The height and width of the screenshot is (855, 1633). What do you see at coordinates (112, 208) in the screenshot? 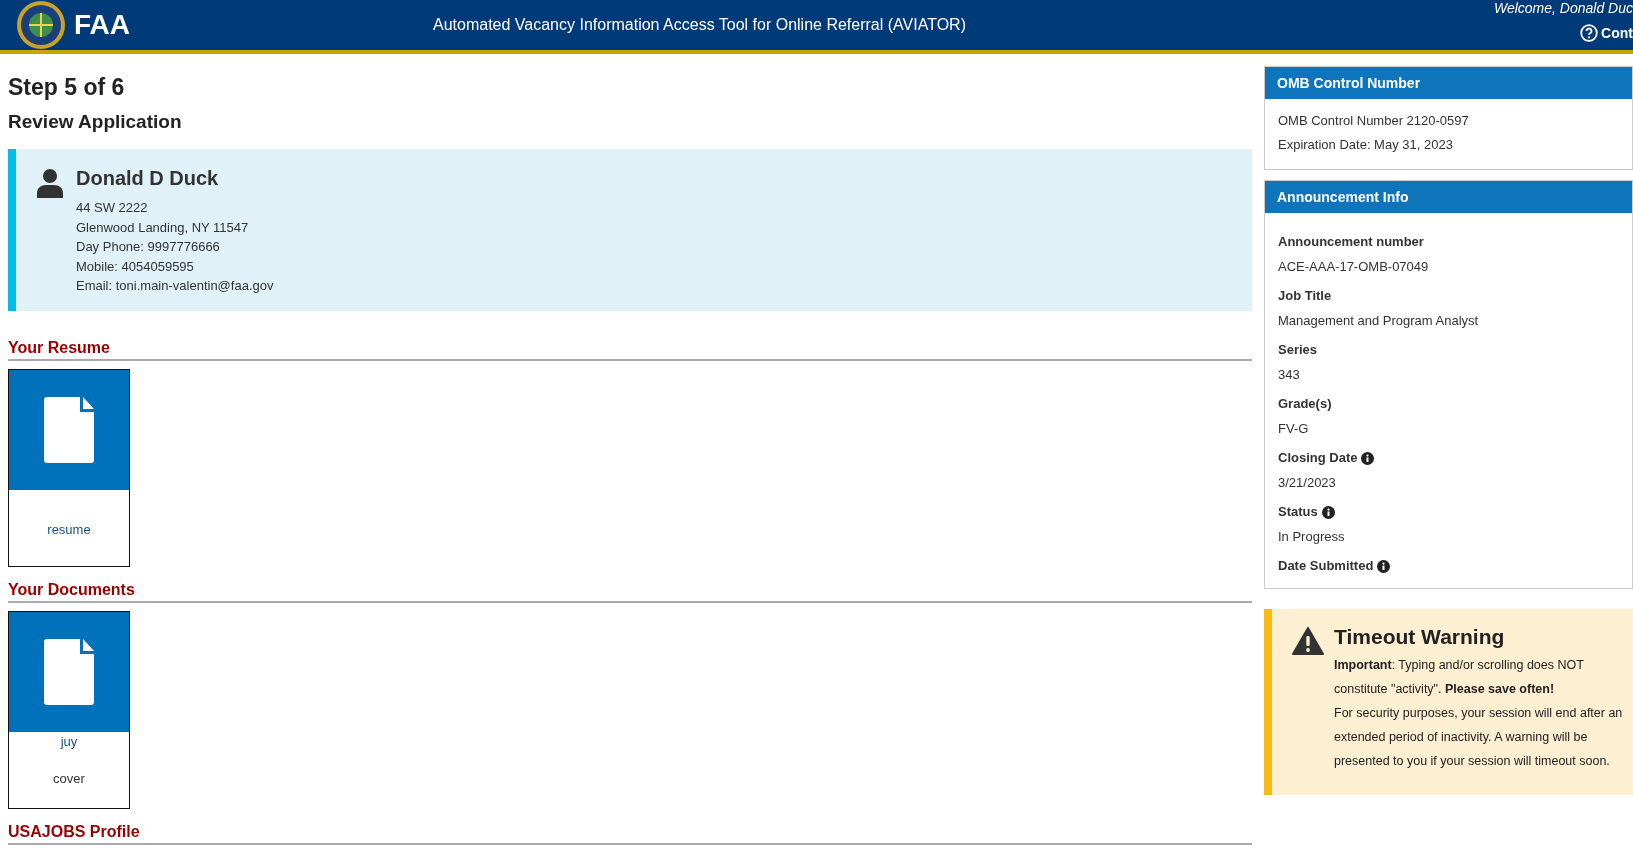
I see `contact-line: 44 SW 2222` at bounding box center [112, 208].